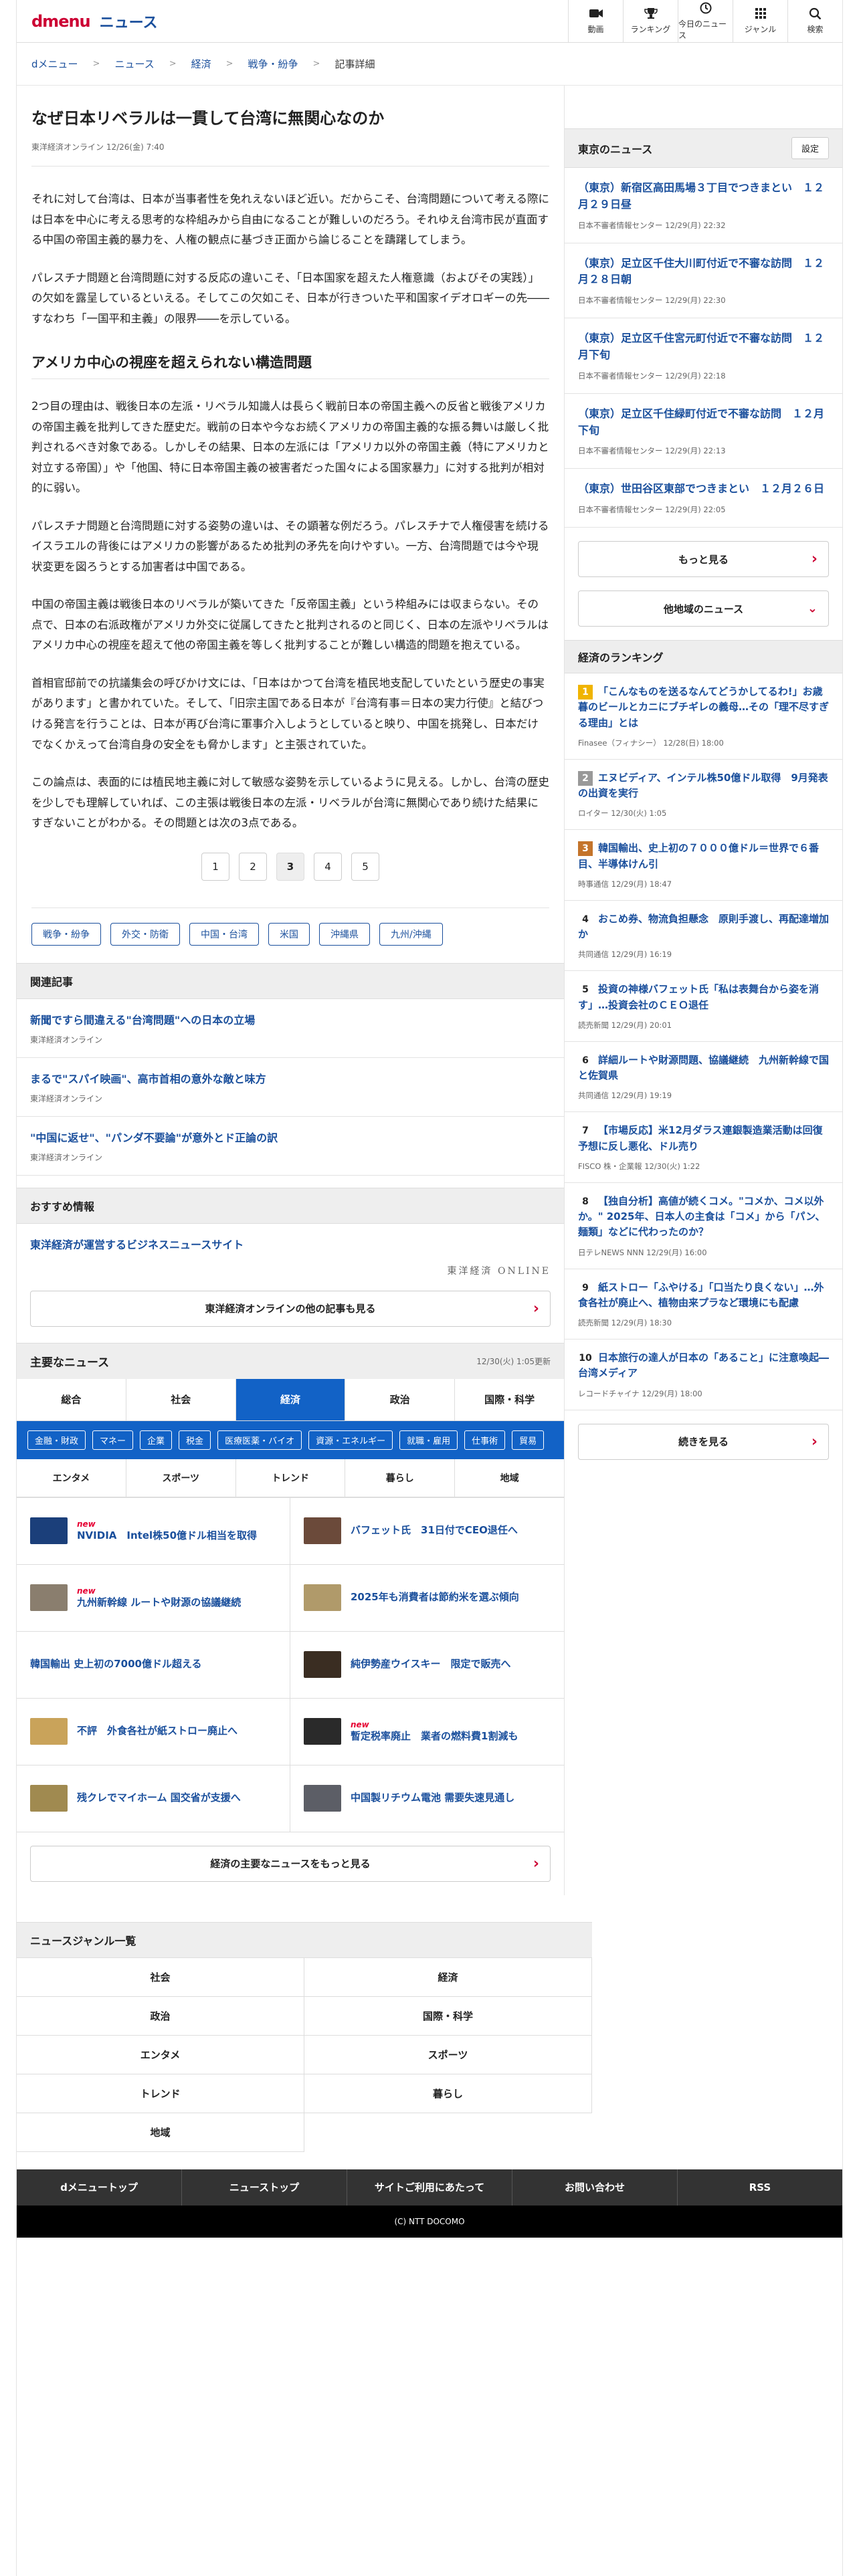 The width and height of the screenshot is (859, 2576). What do you see at coordinates (704, 927) in the screenshot?
I see `ranking-title: おこめ券、物流負担懸念 原則手渡し、再配達増加か` at bounding box center [704, 927].